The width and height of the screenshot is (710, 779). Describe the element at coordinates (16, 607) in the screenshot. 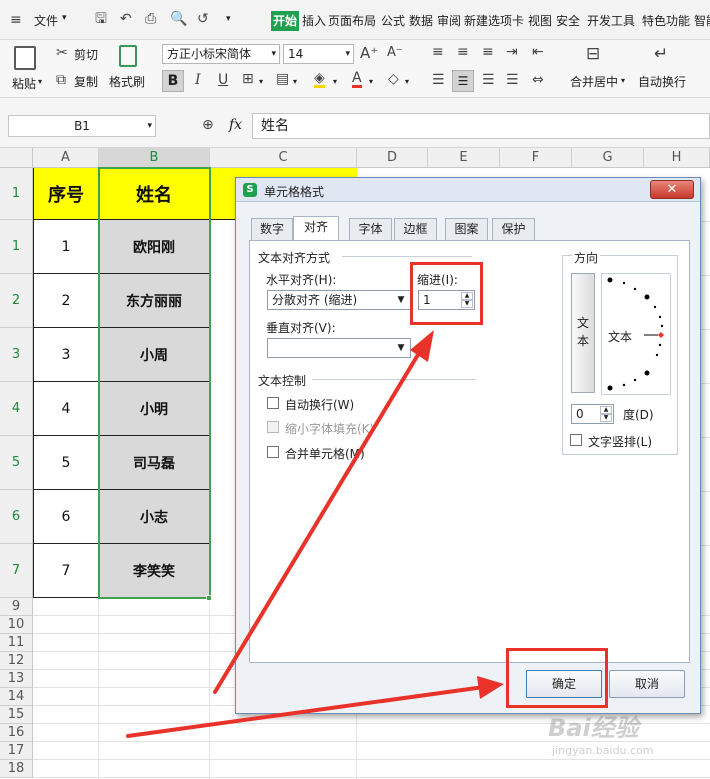

I see `row-header: 9` at that location.